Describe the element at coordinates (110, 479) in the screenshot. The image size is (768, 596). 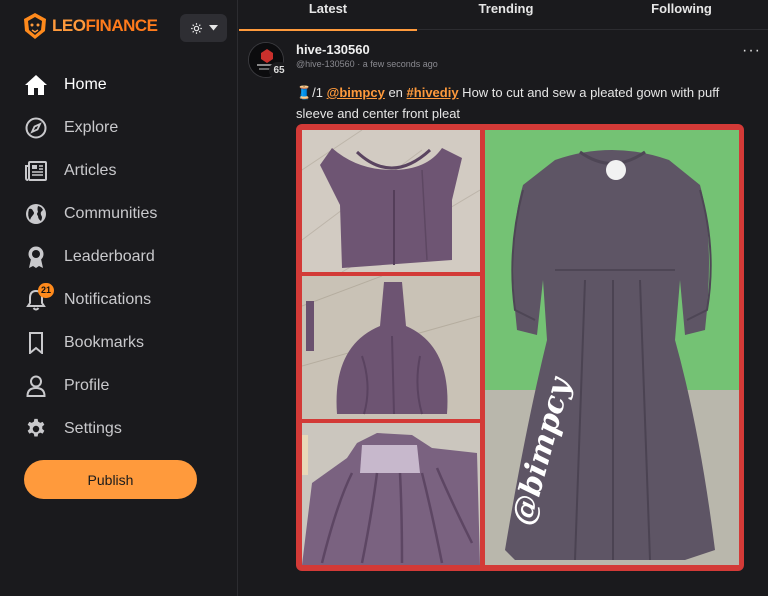
I see `publish-button: Publish` at that location.